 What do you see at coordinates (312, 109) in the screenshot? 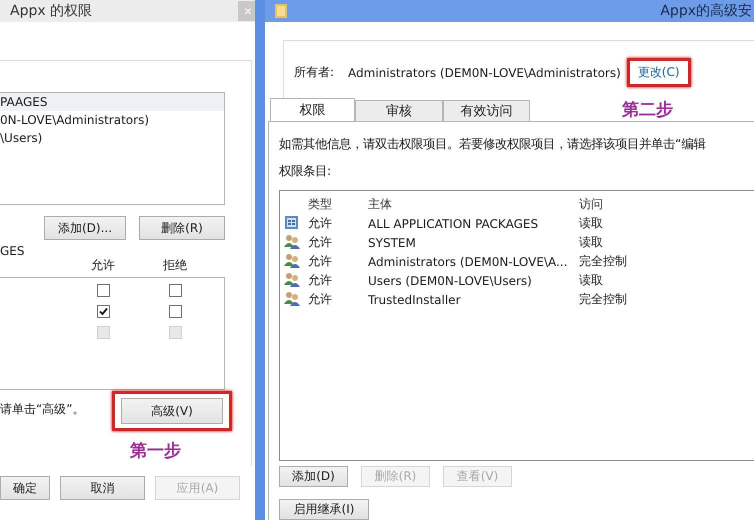
I see `tab: 权限` at bounding box center [312, 109].